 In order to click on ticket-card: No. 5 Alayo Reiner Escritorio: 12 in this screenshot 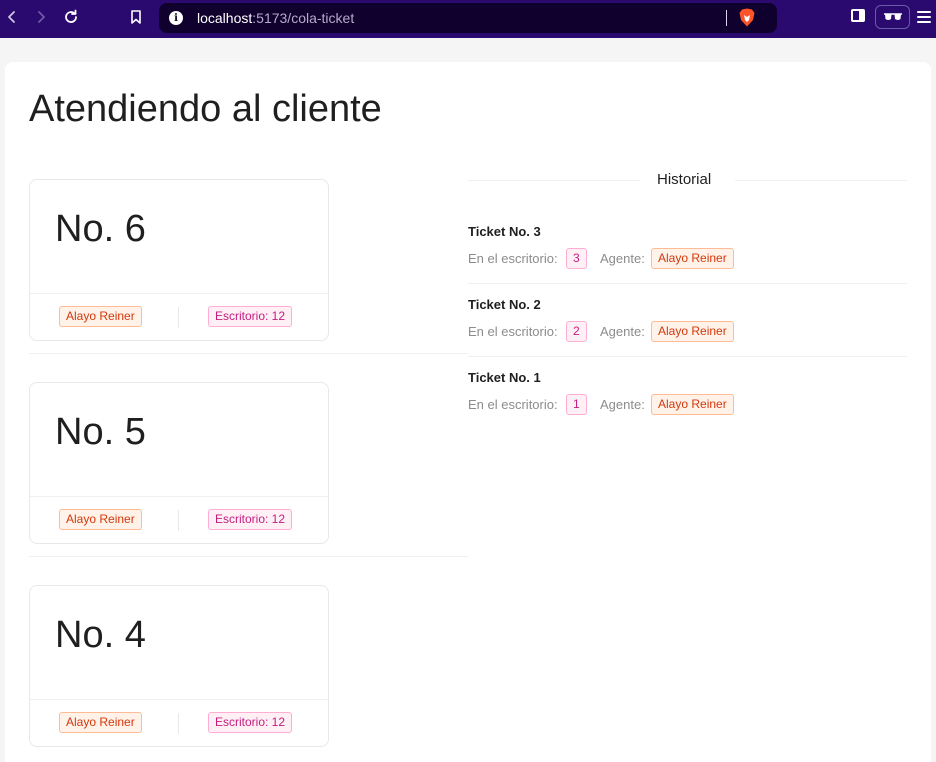, I will do `click(179, 463)`.